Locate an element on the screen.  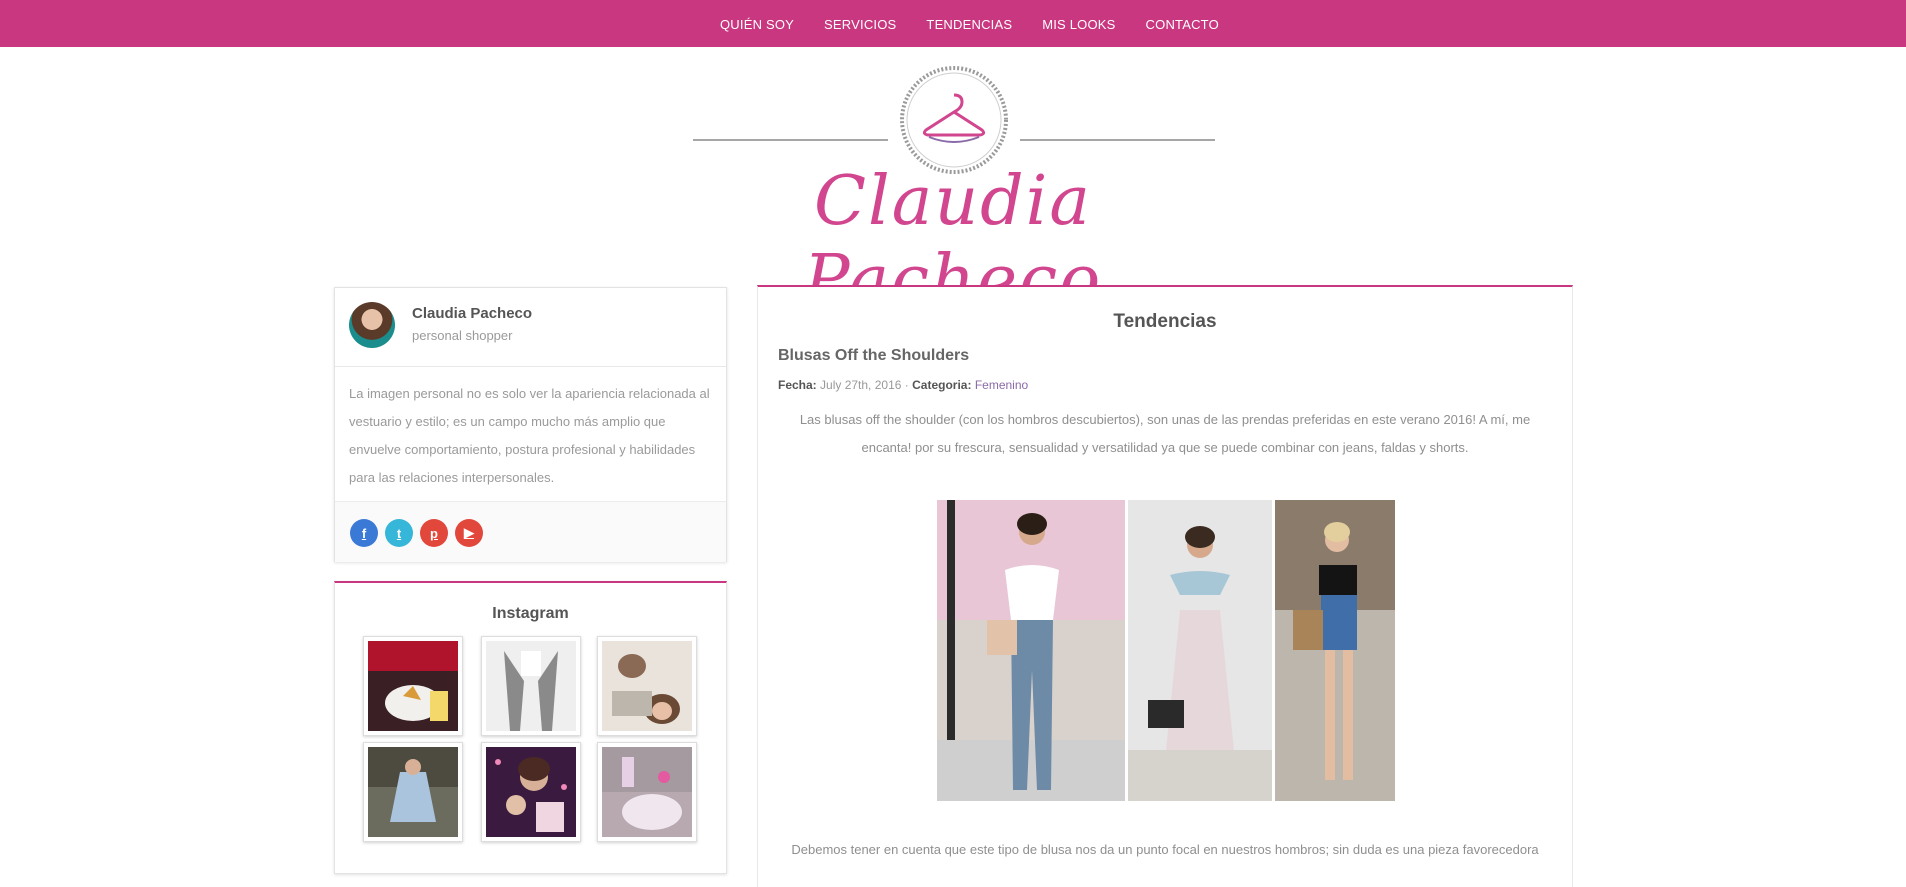
twitter-icon: t is located at coordinates (399, 533).